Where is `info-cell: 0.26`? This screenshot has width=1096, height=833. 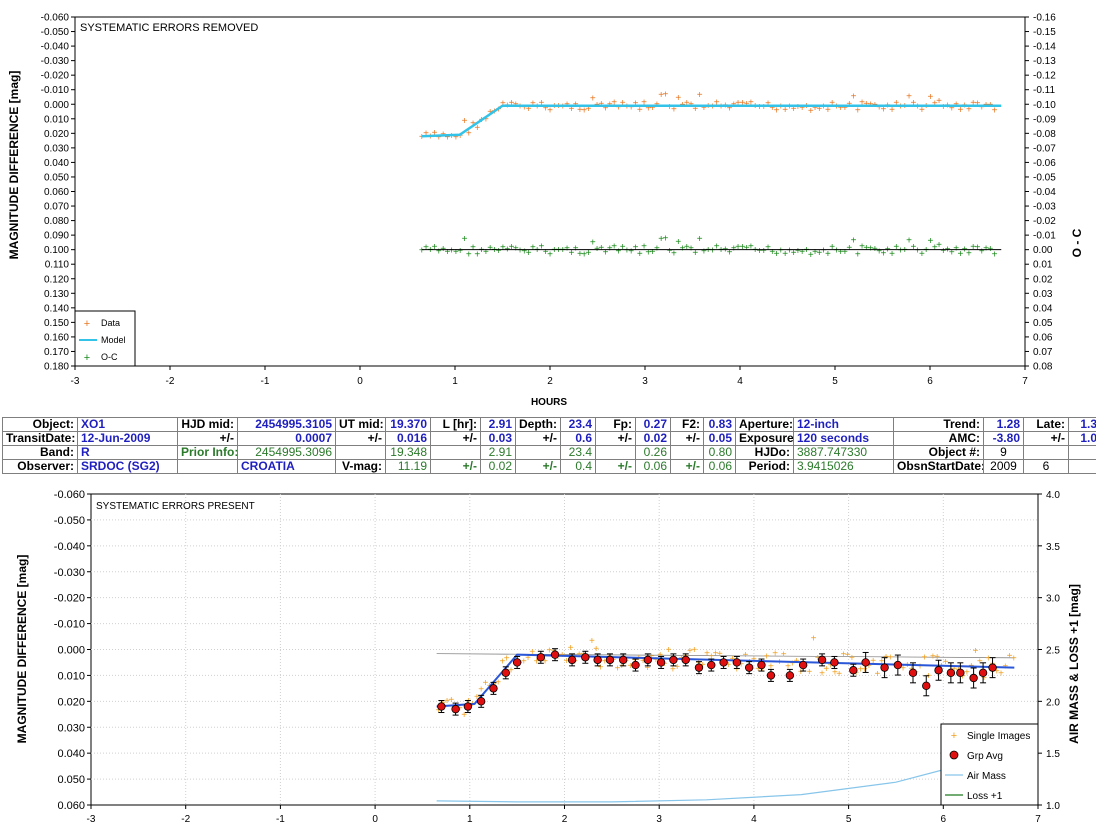 info-cell: 0.26 is located at coordinates (653, 452).